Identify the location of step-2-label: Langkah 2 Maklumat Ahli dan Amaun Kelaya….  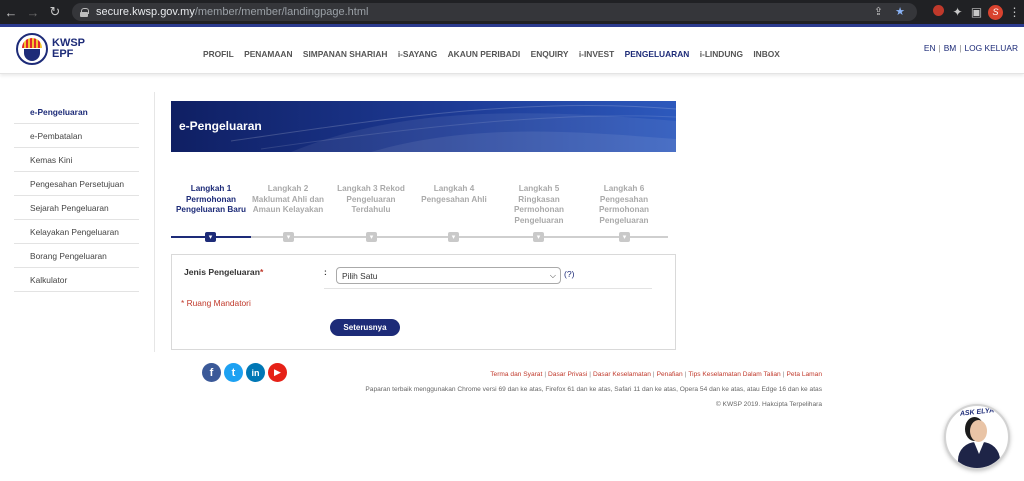
(288, 199).